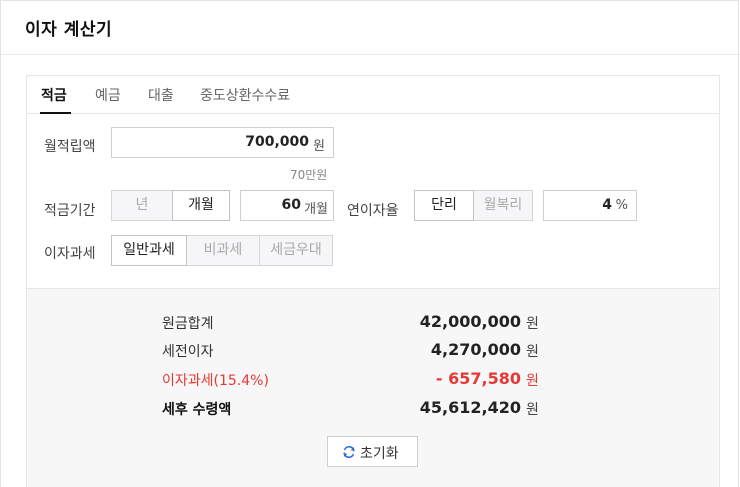  What do you see at coordinates (590, 205) in the screenshot?
I see `annual-rate-input: 4 %` at bounding box center [590, 205].